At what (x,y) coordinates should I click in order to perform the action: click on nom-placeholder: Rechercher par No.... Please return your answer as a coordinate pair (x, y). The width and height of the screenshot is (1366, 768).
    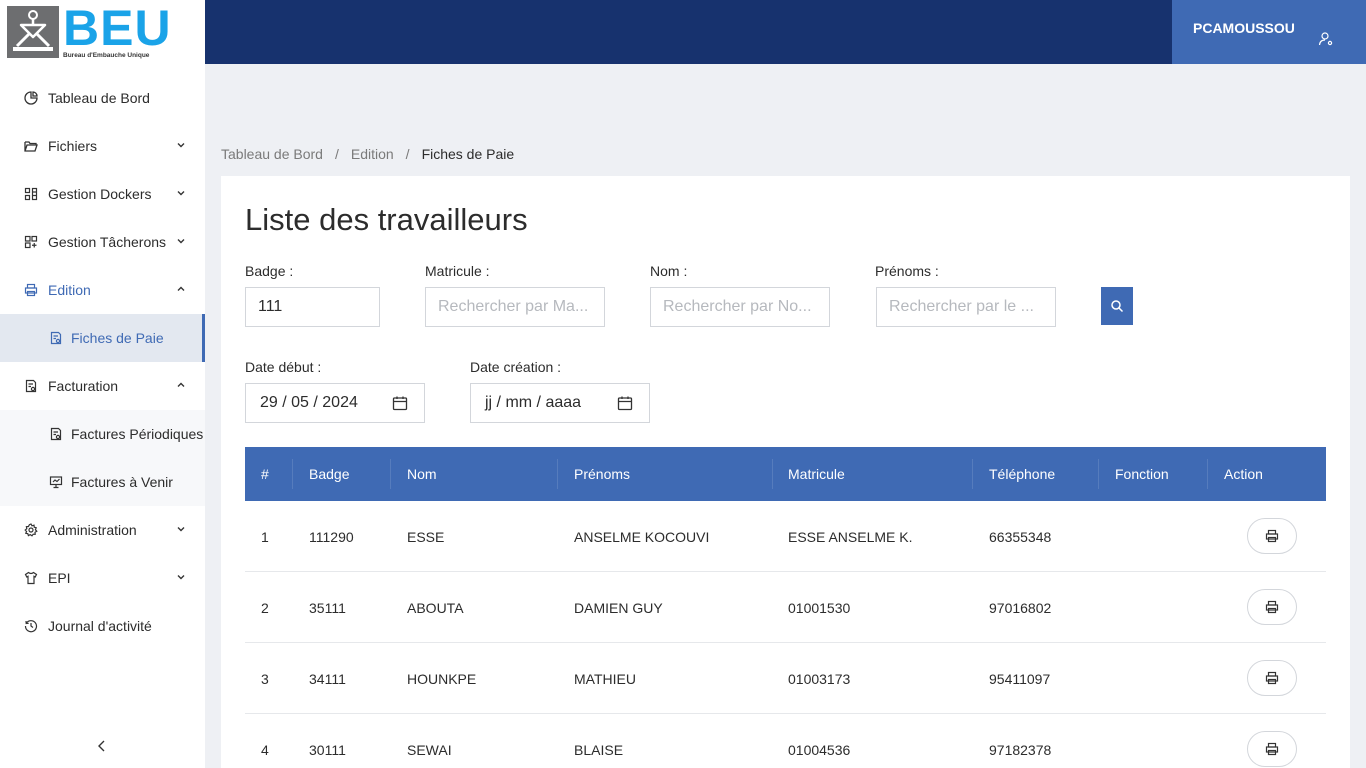
    Looking at the image, I should click on (737, 306).